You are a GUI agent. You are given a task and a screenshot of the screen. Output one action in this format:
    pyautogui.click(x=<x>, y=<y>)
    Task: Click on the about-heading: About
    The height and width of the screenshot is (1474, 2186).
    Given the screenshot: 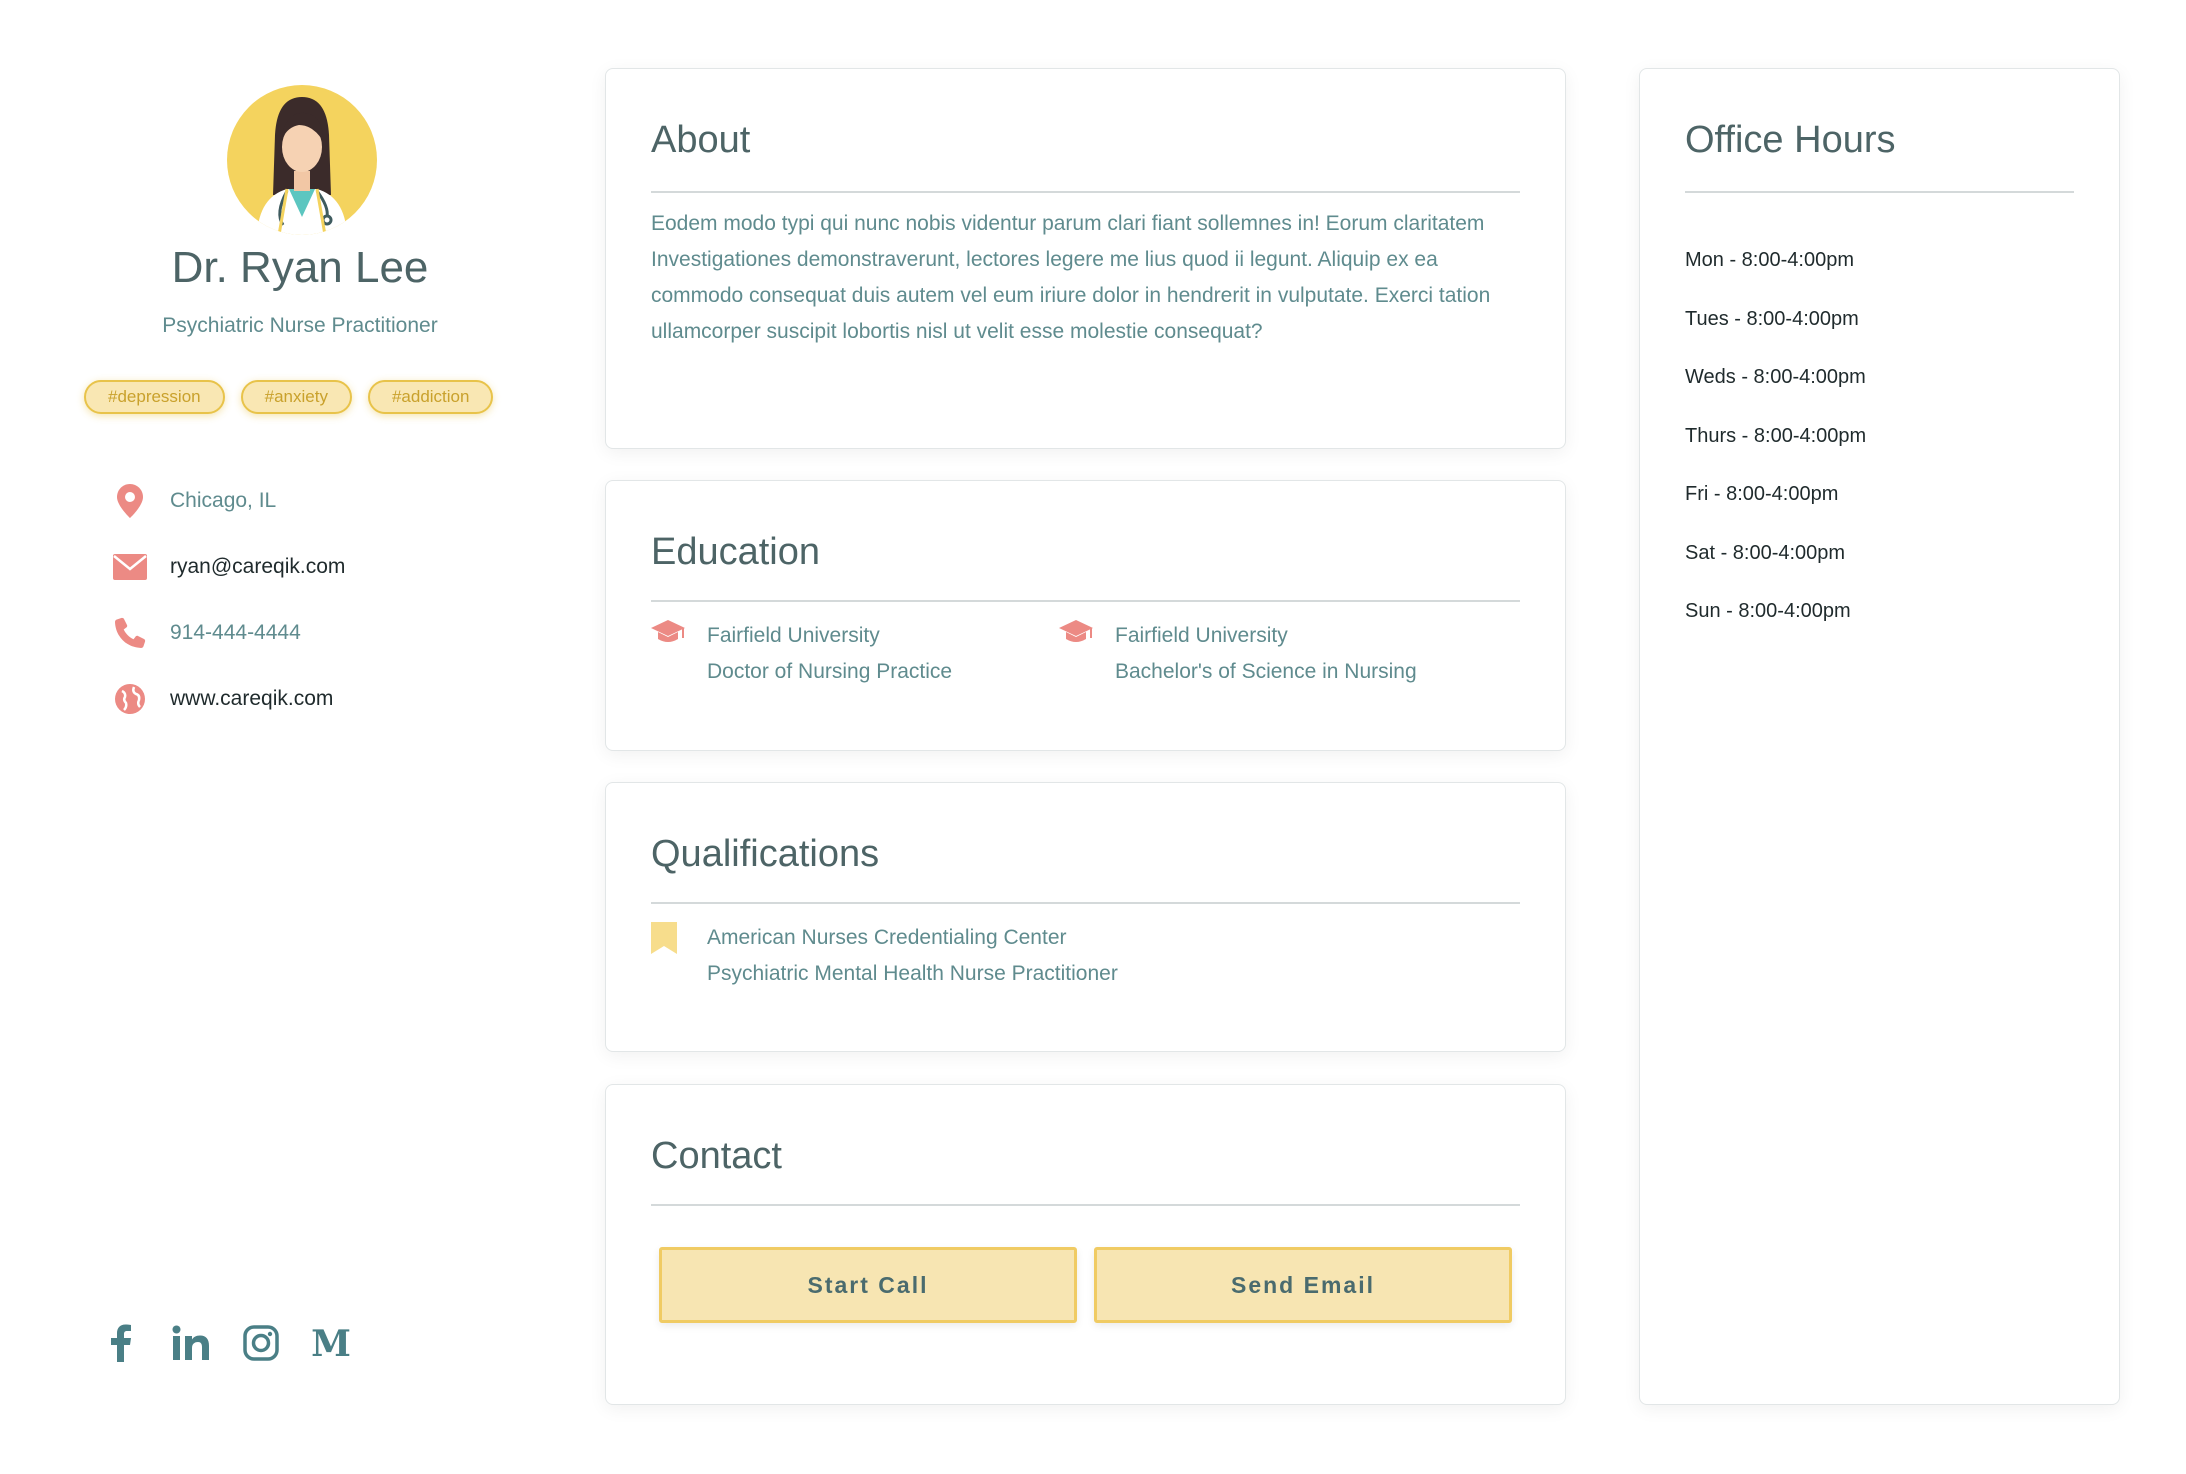 What is the action you would take?
    pyautogui.click(x=701, y=140)
    